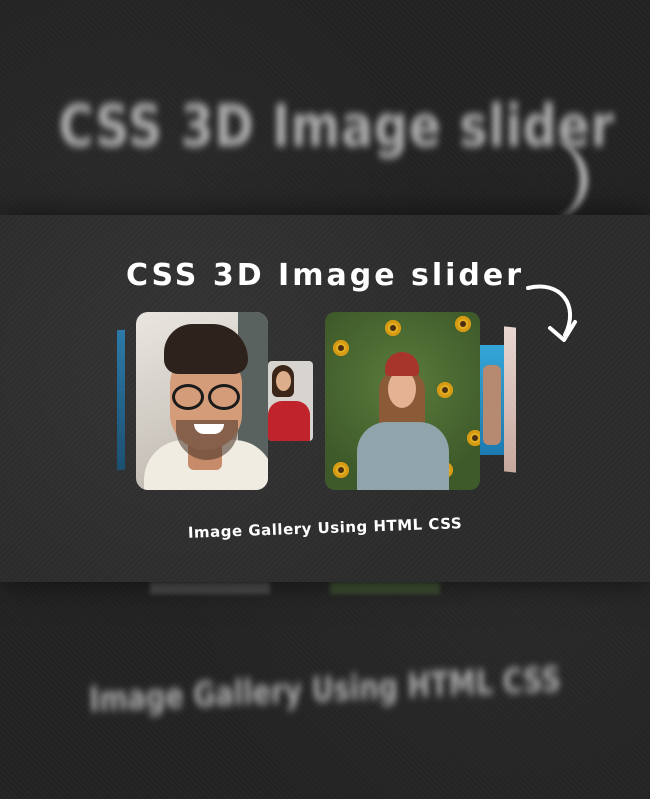 The width and height of the screenshot is (650, 799). I want to click on photo-hair, so click(206, 349).